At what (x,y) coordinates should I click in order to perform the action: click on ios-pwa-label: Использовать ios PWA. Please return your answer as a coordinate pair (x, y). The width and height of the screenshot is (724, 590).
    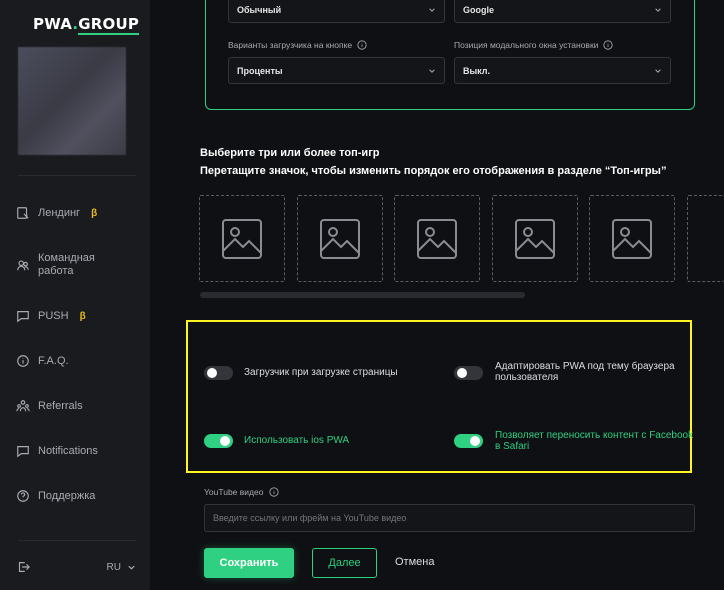
    Looking at the image, I should click on (297, 440).